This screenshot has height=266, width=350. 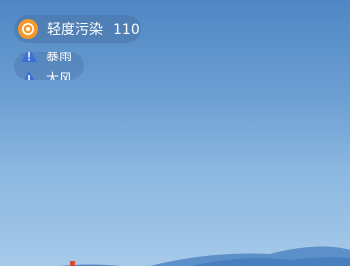 I want to click on air-quality-value: 110, so click(x=126, y=30).